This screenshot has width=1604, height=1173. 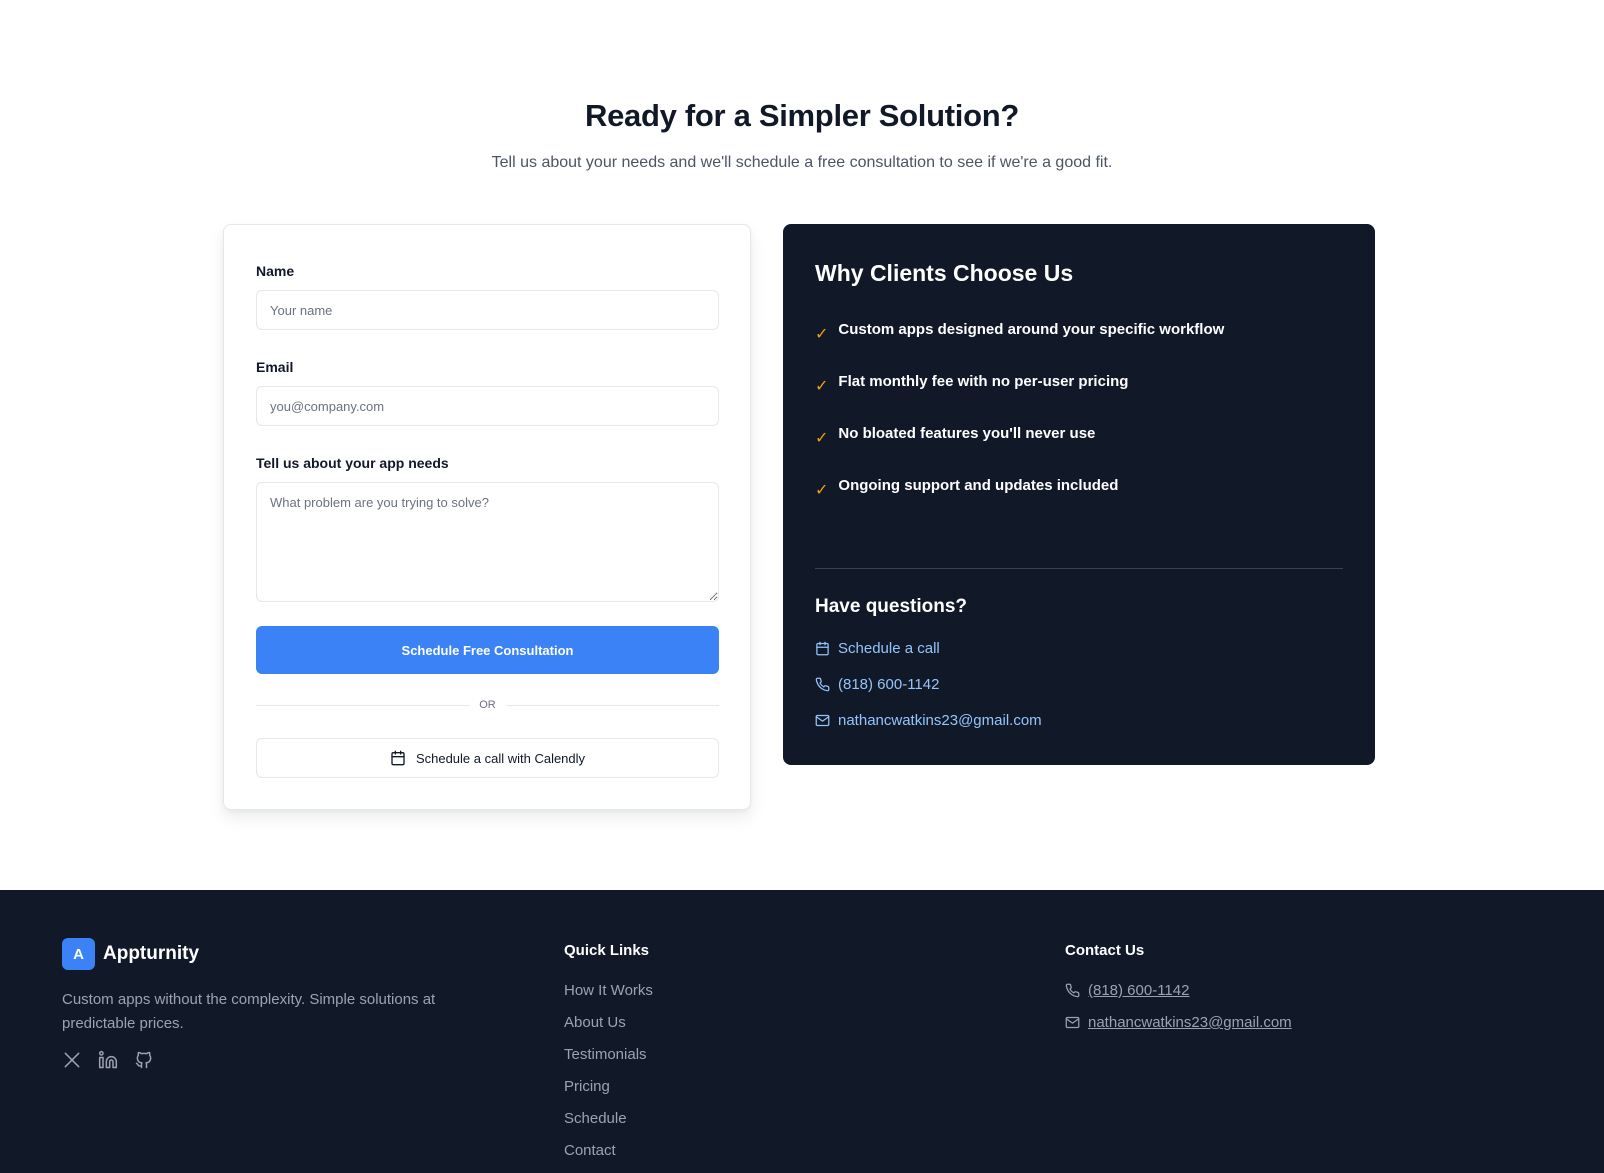 What do you see at coordinates (587, 1086) in the screenshot?
I see `footer-link-pricing: Pricing` at bounding box center [587, 1086].